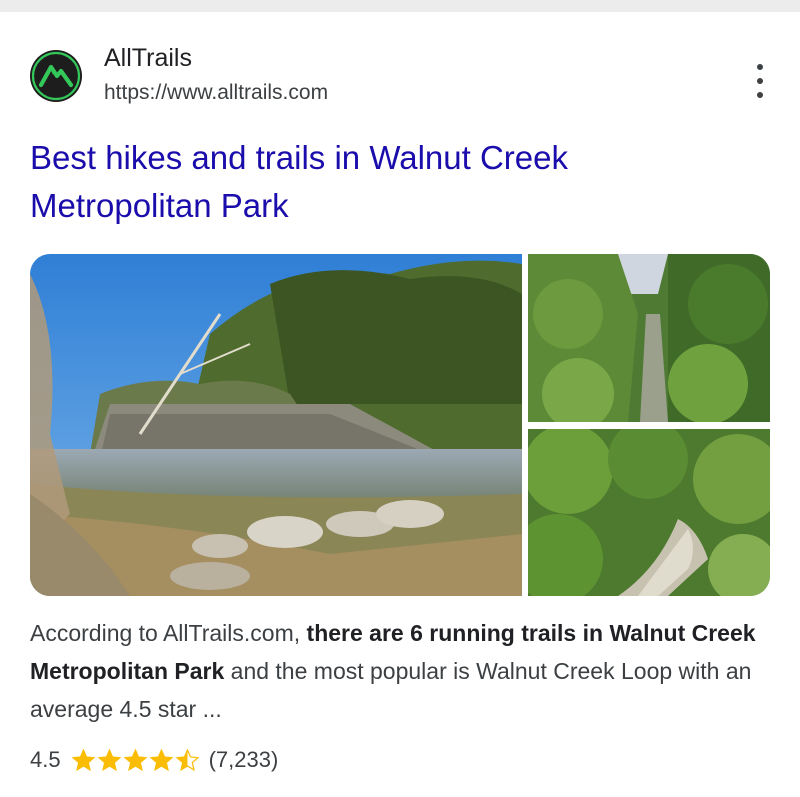  I want to click on site-name: AllTrails, so click(148, 58).